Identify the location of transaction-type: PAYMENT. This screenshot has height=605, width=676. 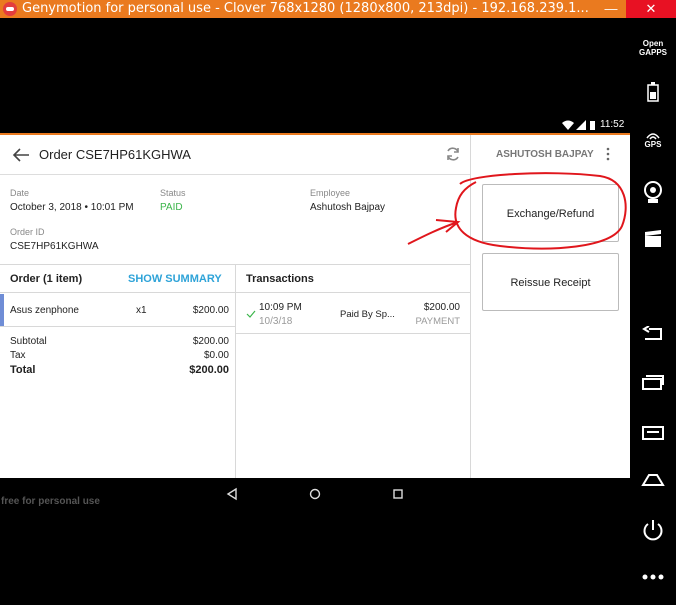
(437, 321).